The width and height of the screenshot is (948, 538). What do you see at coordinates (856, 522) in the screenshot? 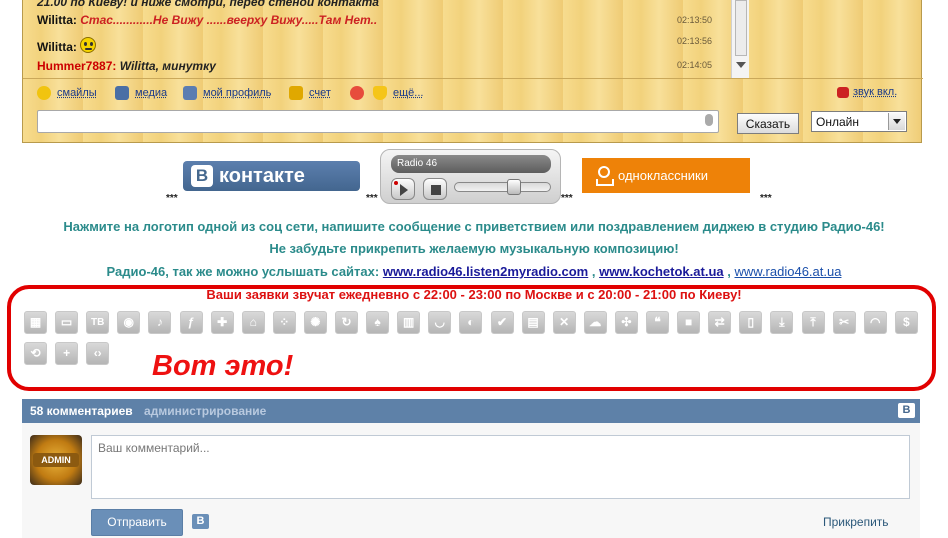
I see `attach-link: Прикрепить` at bounding box center [856, 522].